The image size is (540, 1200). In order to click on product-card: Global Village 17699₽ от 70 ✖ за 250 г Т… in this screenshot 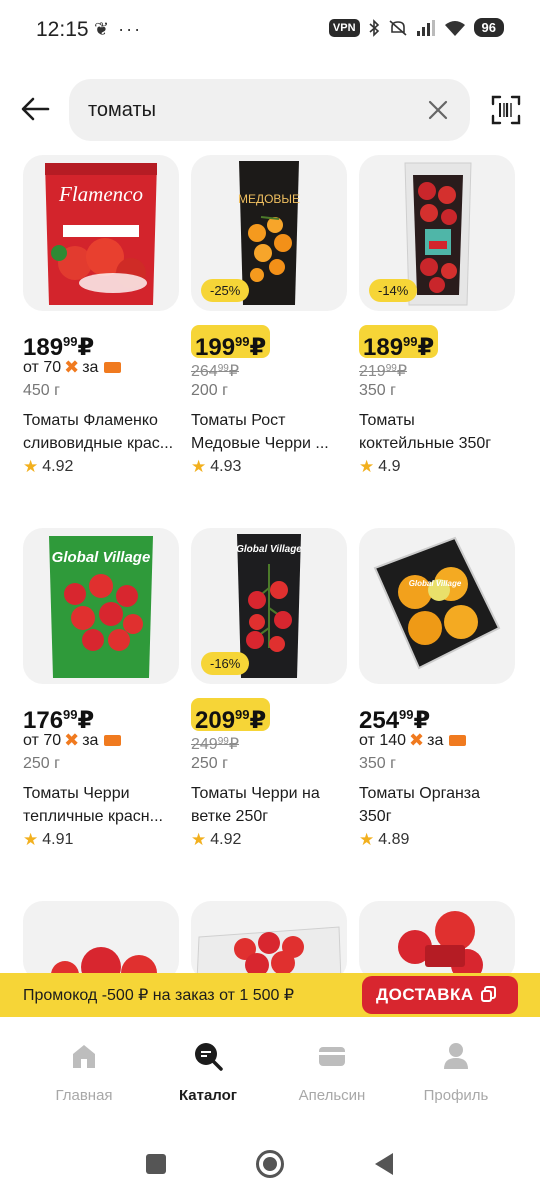, I will do `click(103, 693)`.